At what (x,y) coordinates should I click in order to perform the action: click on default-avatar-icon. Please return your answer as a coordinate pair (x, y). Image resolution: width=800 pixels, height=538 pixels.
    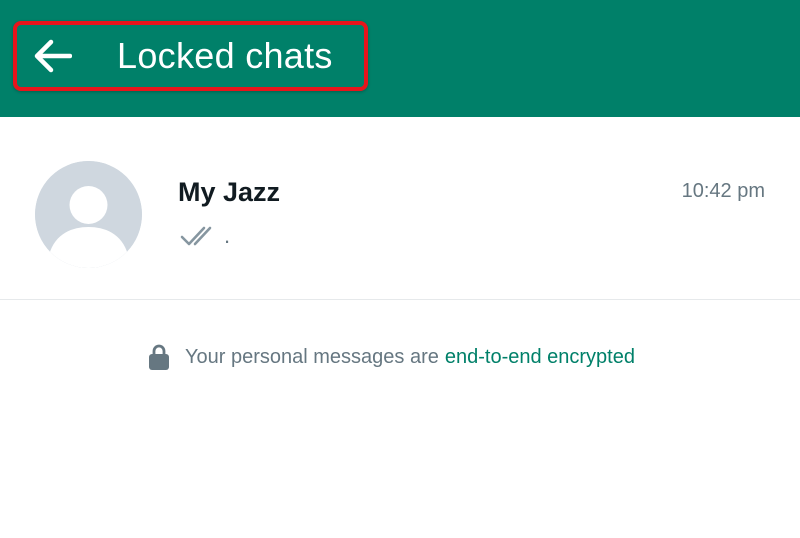
    Looking at the image, I should click on (88, 214).